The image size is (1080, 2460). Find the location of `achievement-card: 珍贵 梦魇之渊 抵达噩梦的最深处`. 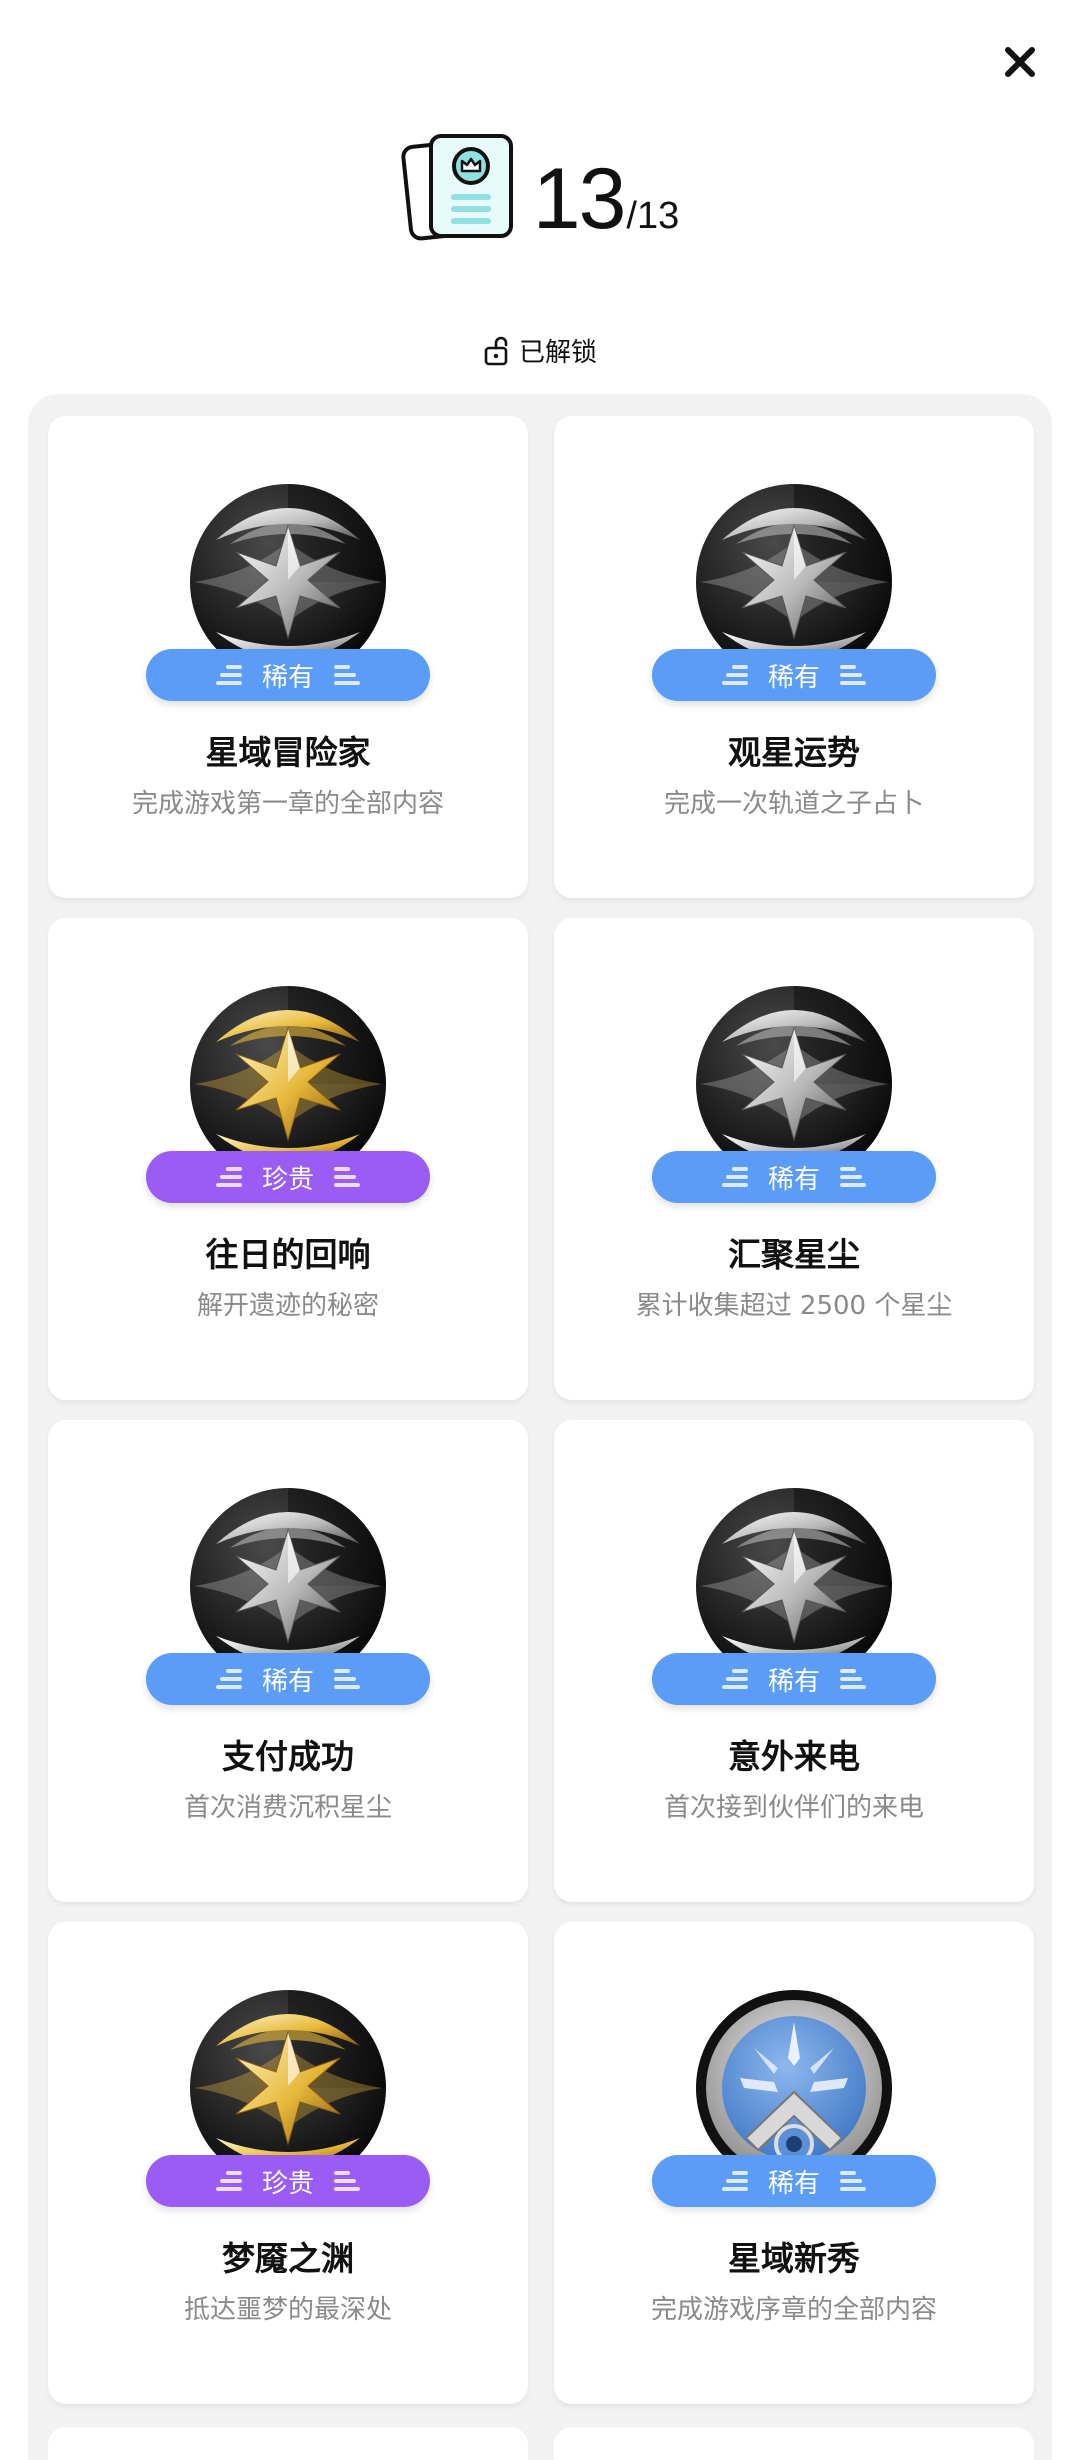

achievement-card: 珍贵 梦魇之渊 抵达噩梦的最深处 is located at coordinates (288, 2163).